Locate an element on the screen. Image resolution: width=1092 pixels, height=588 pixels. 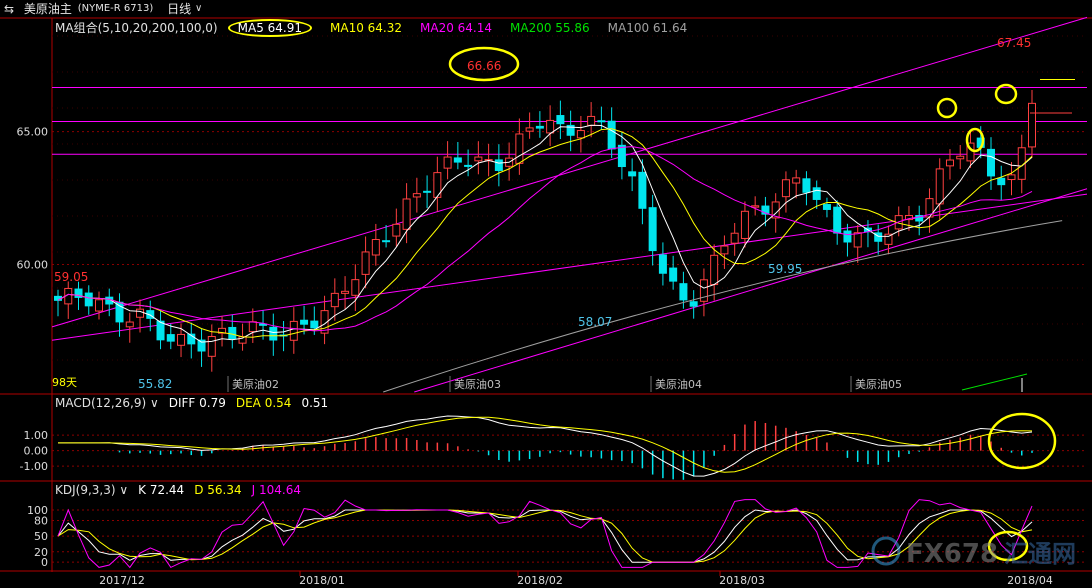
price-annotation: 66.66 is located at coordinates (484, 66).